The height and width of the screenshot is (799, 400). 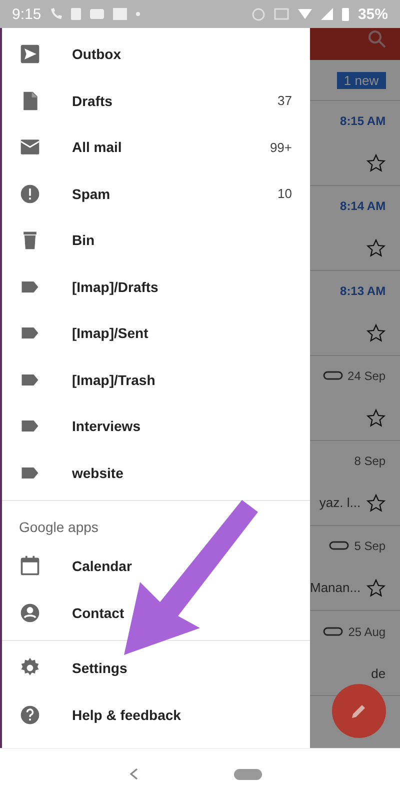 What do you see at coordinates (175, 100) in the screenshot?
I see `menu-item: Drafts` at bounding box center [175, 100].